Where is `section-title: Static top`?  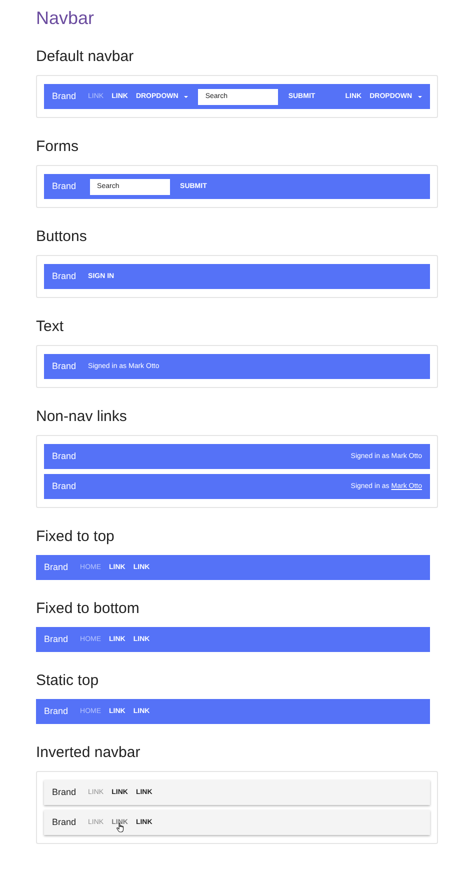 section-title: Static top is located at coordinates (68, 681).